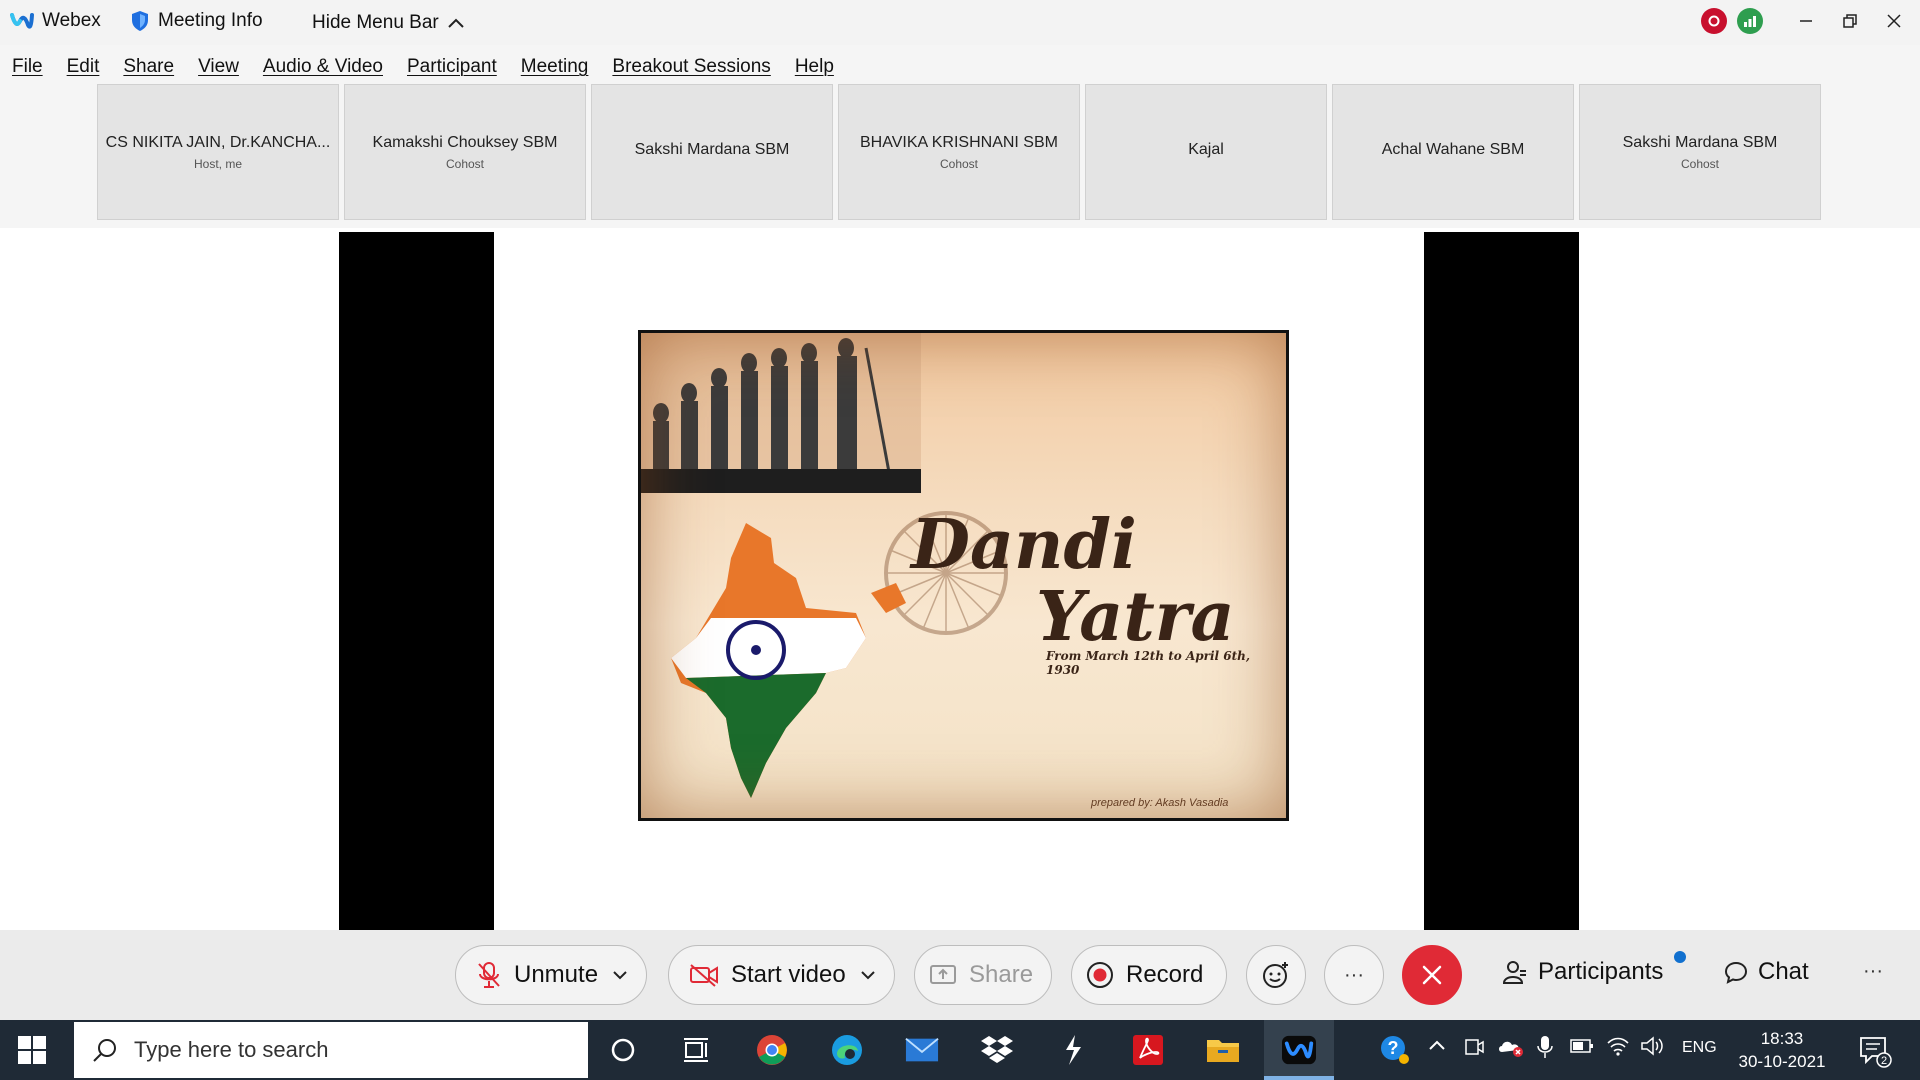 The image size is (1920, 1080). Describe the element at coordinates (1700, 152) in the screenshot. I see `participant-tile: Sakshi Mardana SBM Cohost` at that location.